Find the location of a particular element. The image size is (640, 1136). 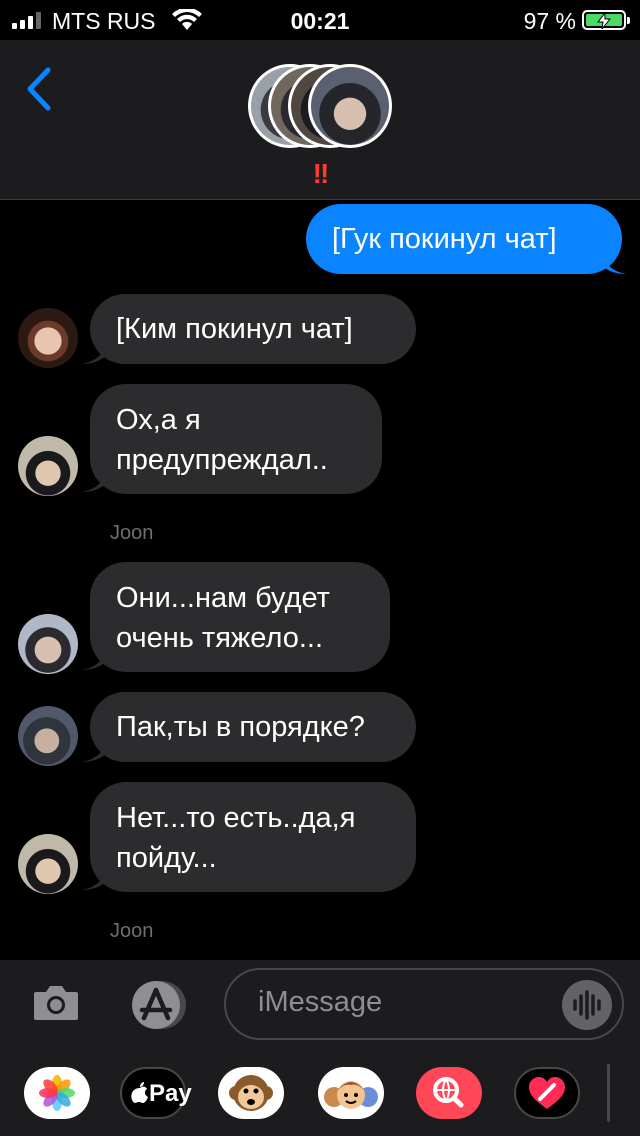

message-text: [Гук покинул чат] is located at coordinates (444, 239).